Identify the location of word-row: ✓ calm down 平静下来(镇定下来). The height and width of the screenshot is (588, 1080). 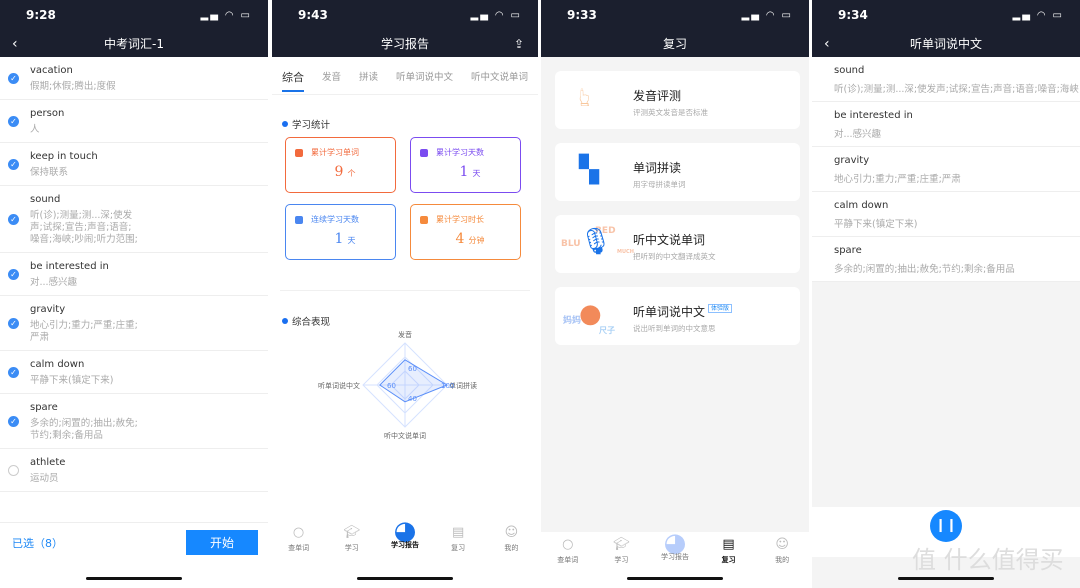
(134, 372).